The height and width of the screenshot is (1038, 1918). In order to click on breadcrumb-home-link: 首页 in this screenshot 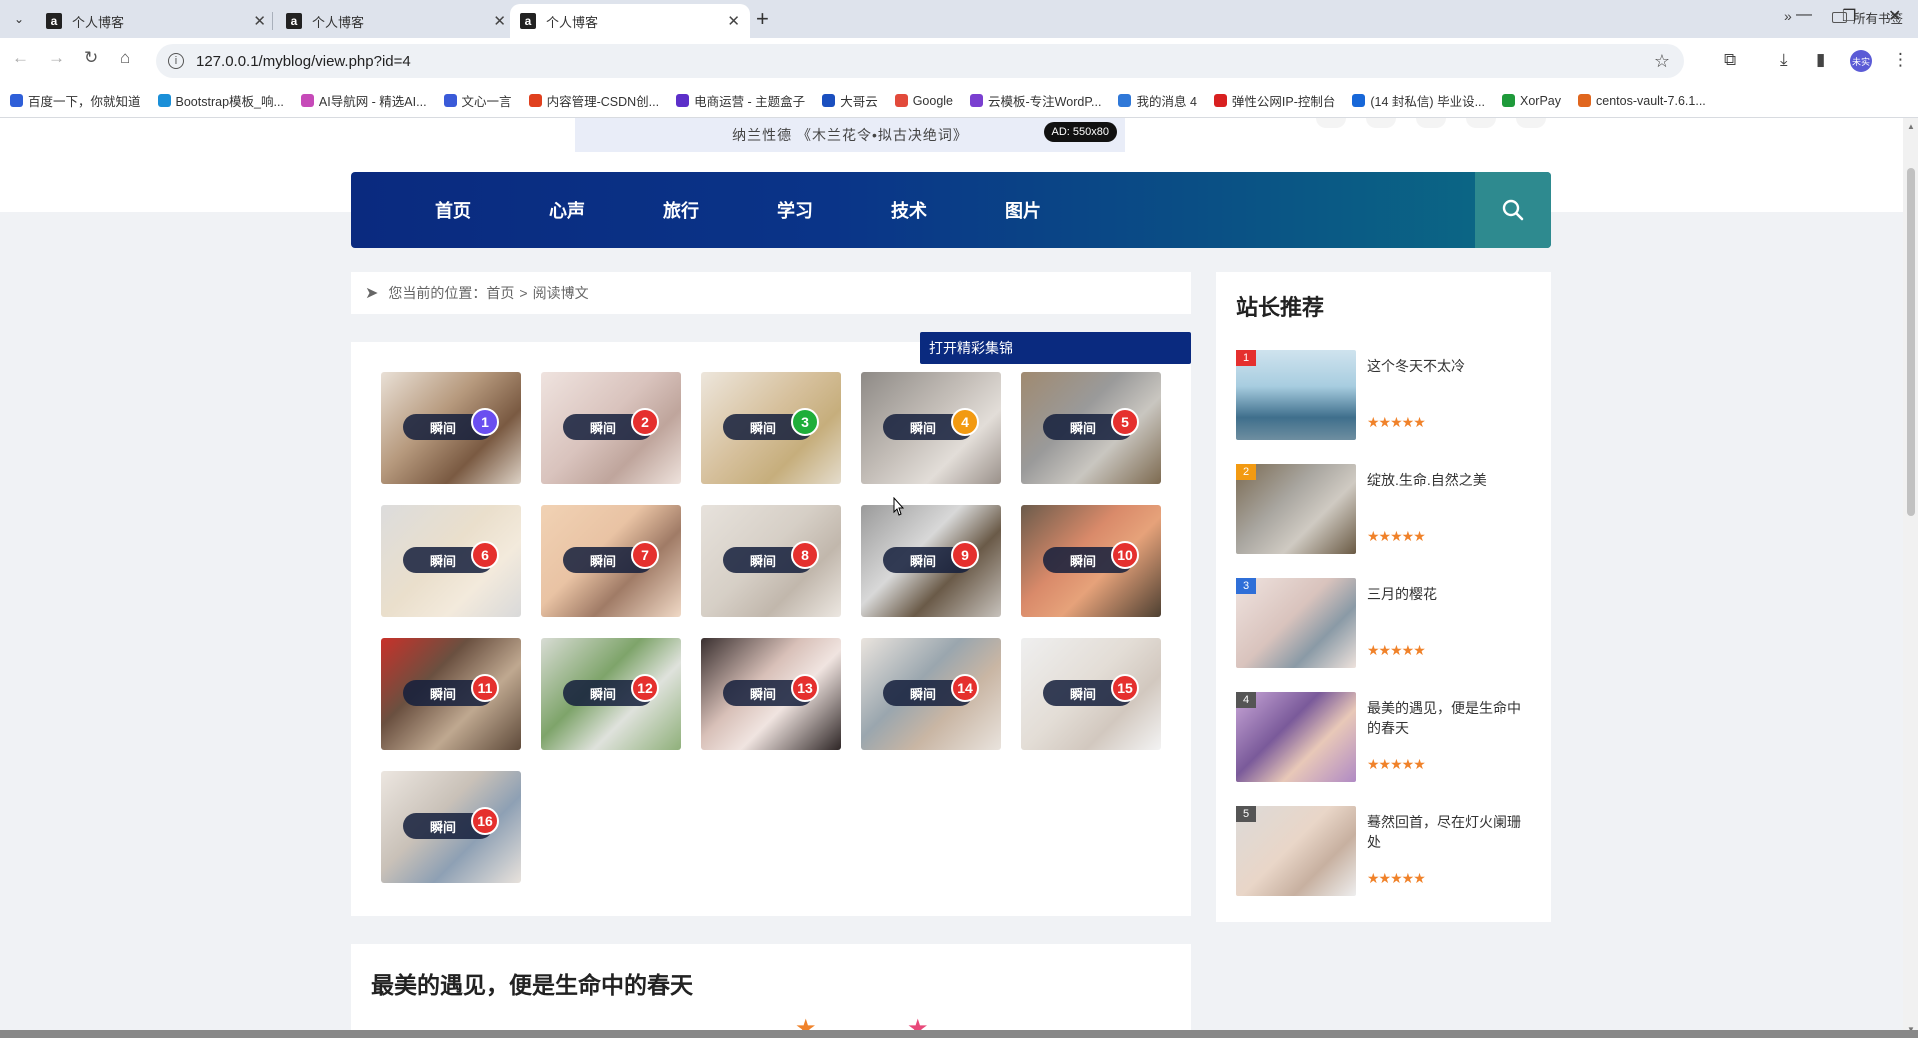, I will do `click(500, 293)`.